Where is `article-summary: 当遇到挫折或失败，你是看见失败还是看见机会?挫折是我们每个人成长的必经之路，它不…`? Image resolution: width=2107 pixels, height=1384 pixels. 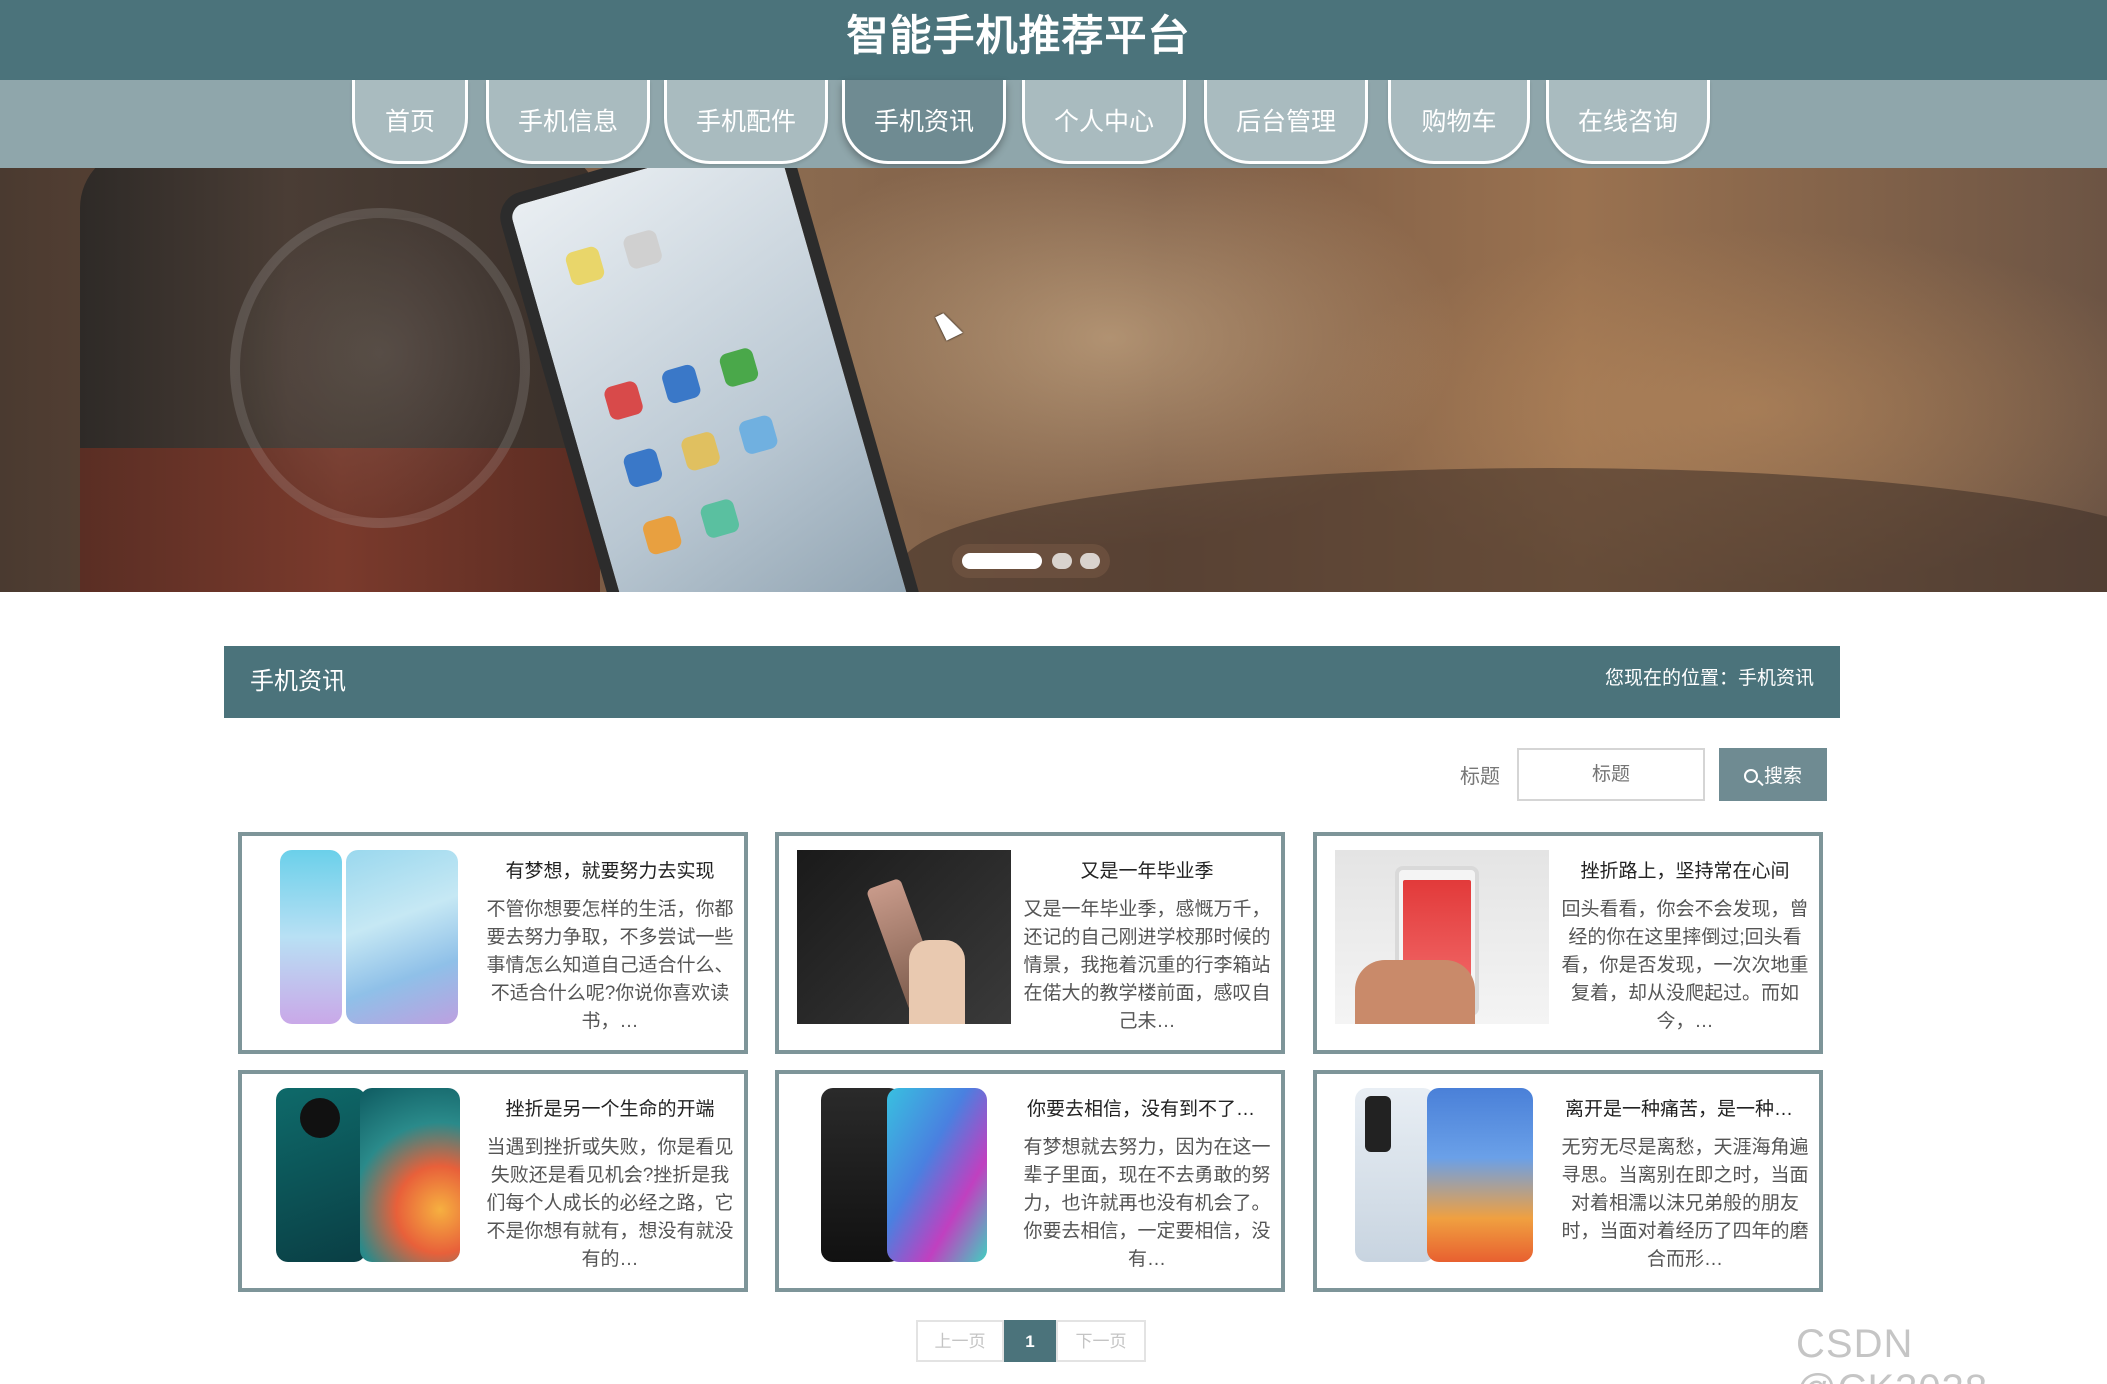 article-summary: 当遇到挫折或失败，你是看见失败还是看见机会?挫折是我们每个人成长的必经之路，它不… is located at coordinates (610, 1203).